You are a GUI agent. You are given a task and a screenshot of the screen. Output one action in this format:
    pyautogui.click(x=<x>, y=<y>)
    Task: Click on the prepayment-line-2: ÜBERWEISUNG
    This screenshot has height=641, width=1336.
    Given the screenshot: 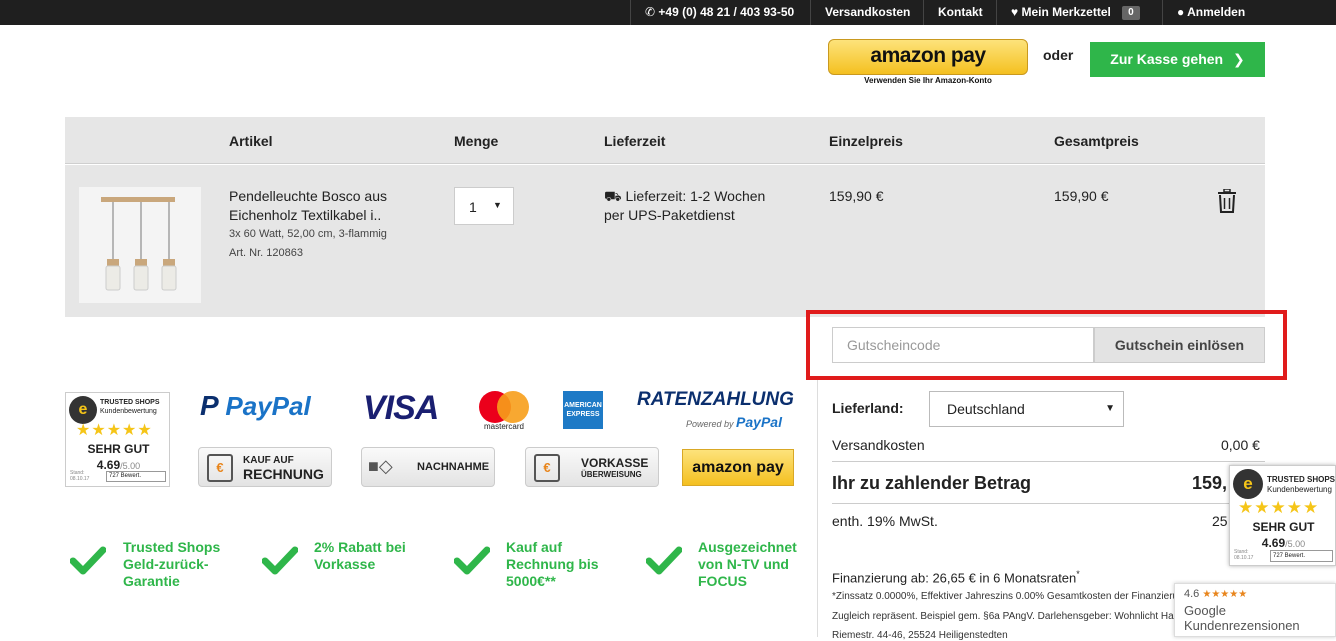 What is the action you would take?
    pyautogui.click(x=611, y=474)
    